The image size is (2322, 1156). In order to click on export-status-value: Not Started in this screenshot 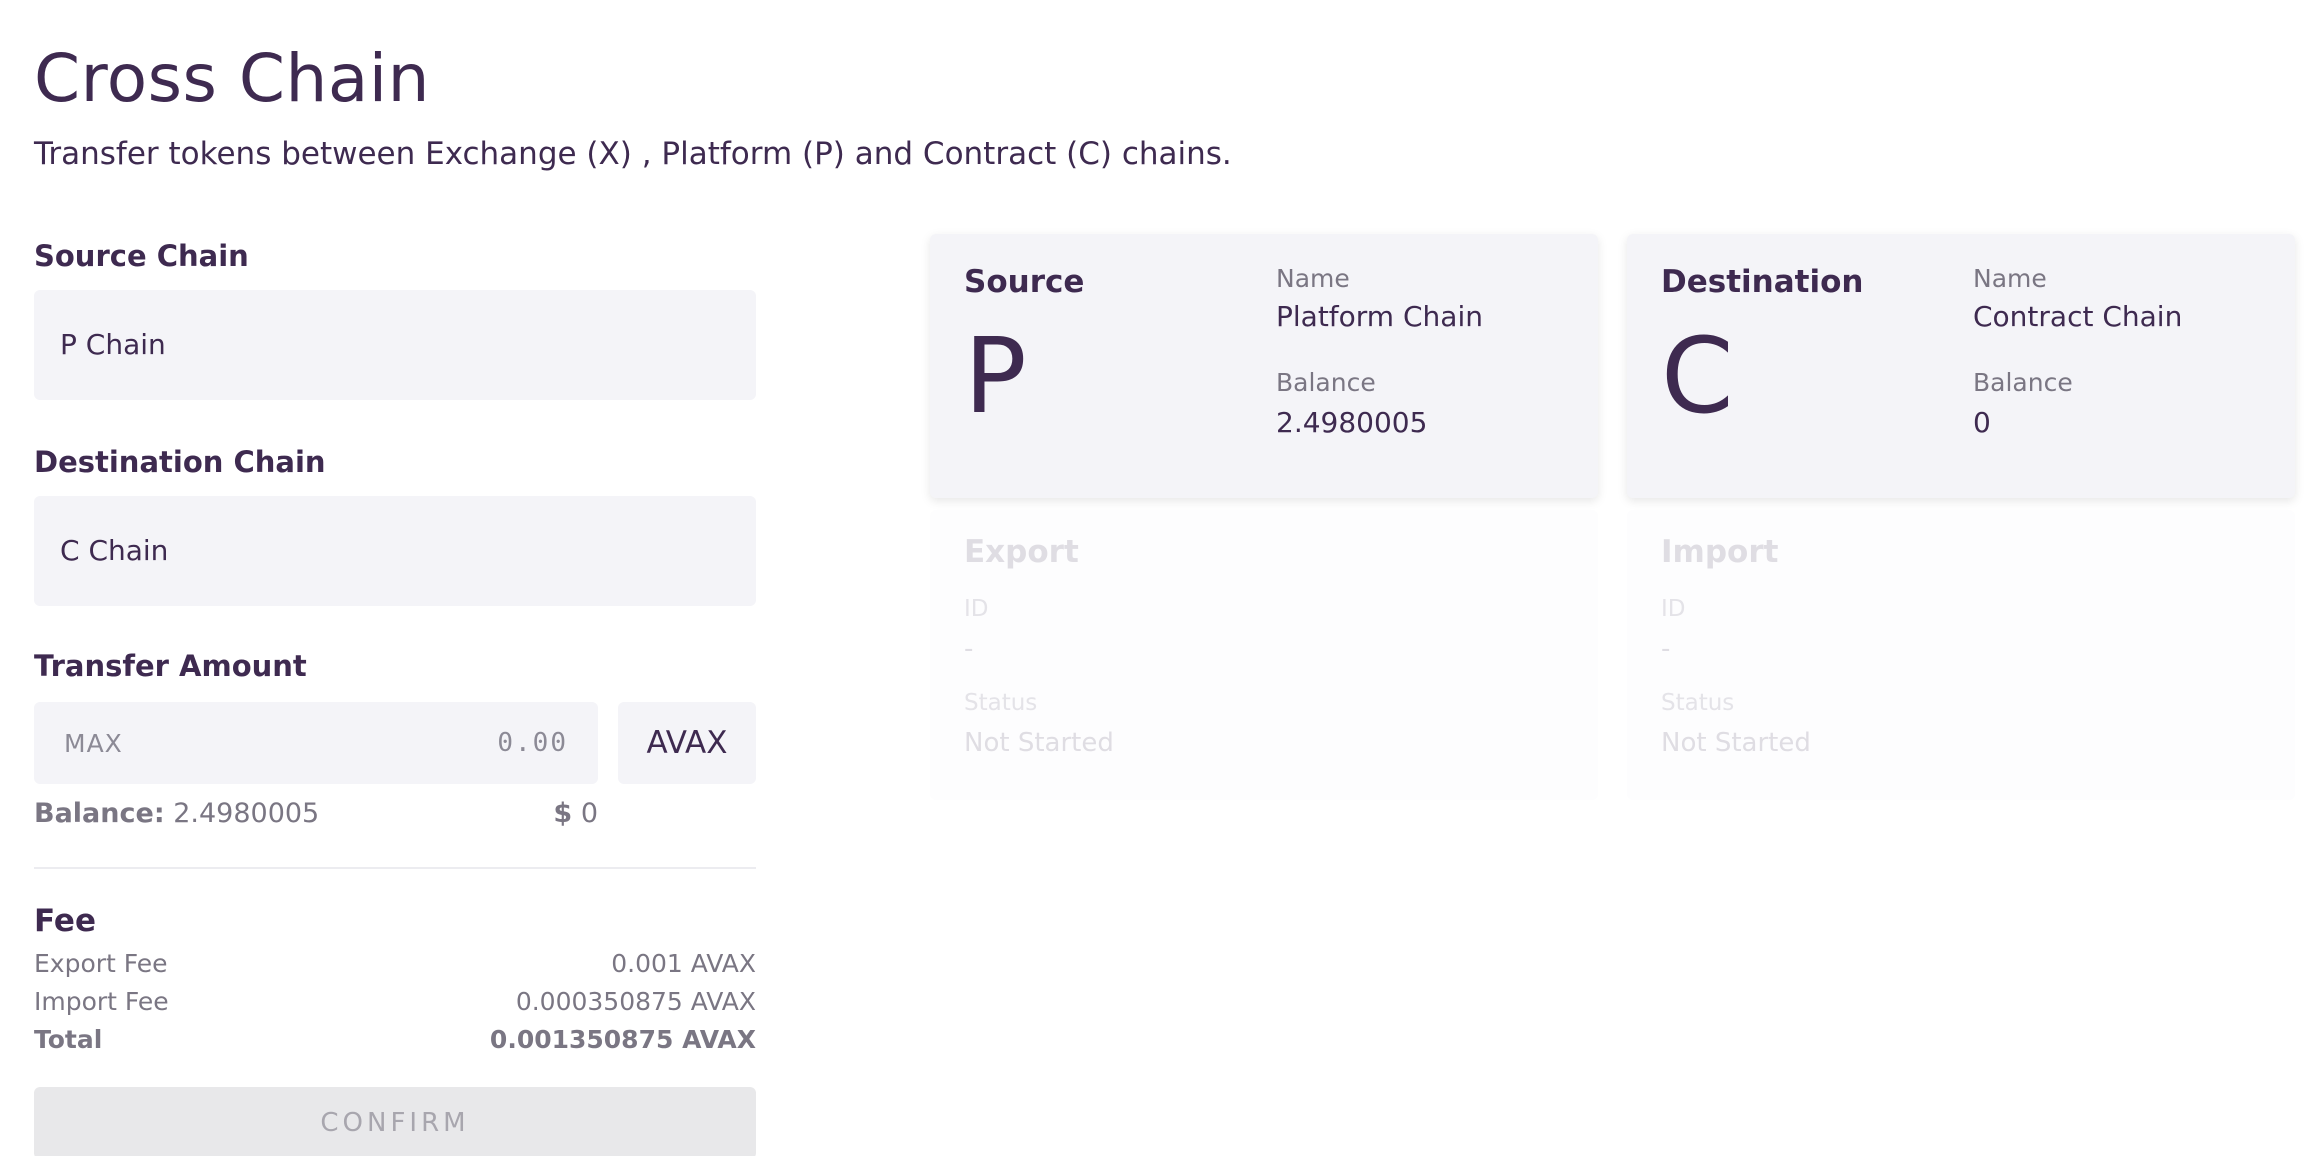, I will do `click(1039, 743)`.